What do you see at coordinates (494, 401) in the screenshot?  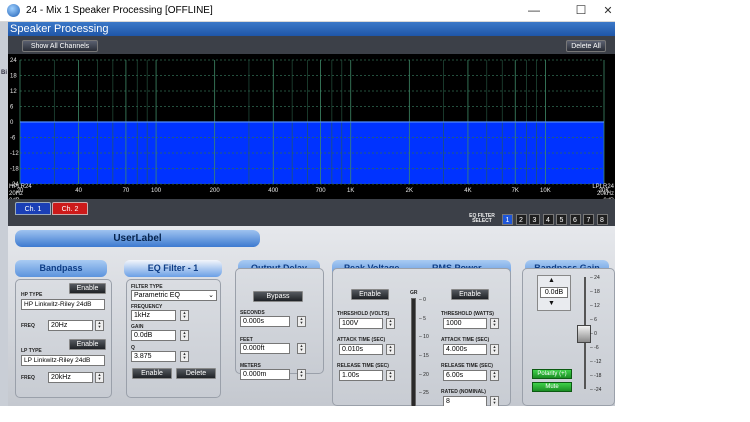 I see `rated-spinner: ▲ ▼` at bounding box center [494, 401].